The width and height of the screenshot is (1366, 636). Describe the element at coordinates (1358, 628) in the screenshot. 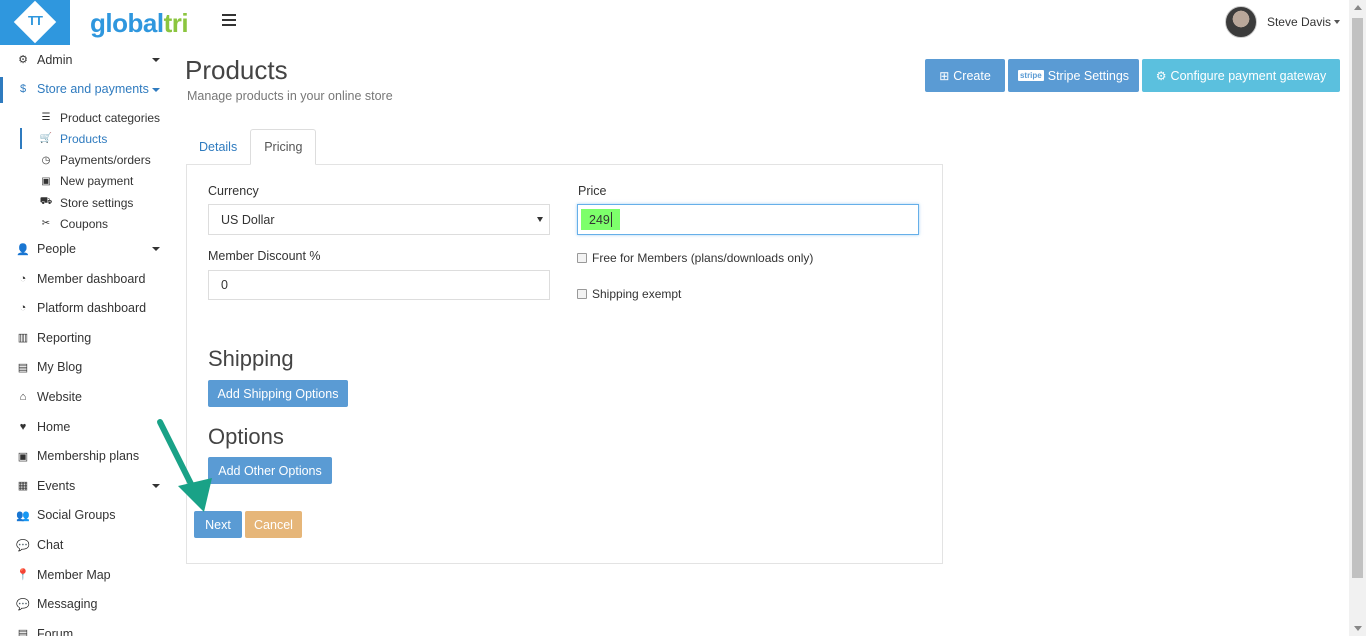

I see `scroll-down-icon` at that location.